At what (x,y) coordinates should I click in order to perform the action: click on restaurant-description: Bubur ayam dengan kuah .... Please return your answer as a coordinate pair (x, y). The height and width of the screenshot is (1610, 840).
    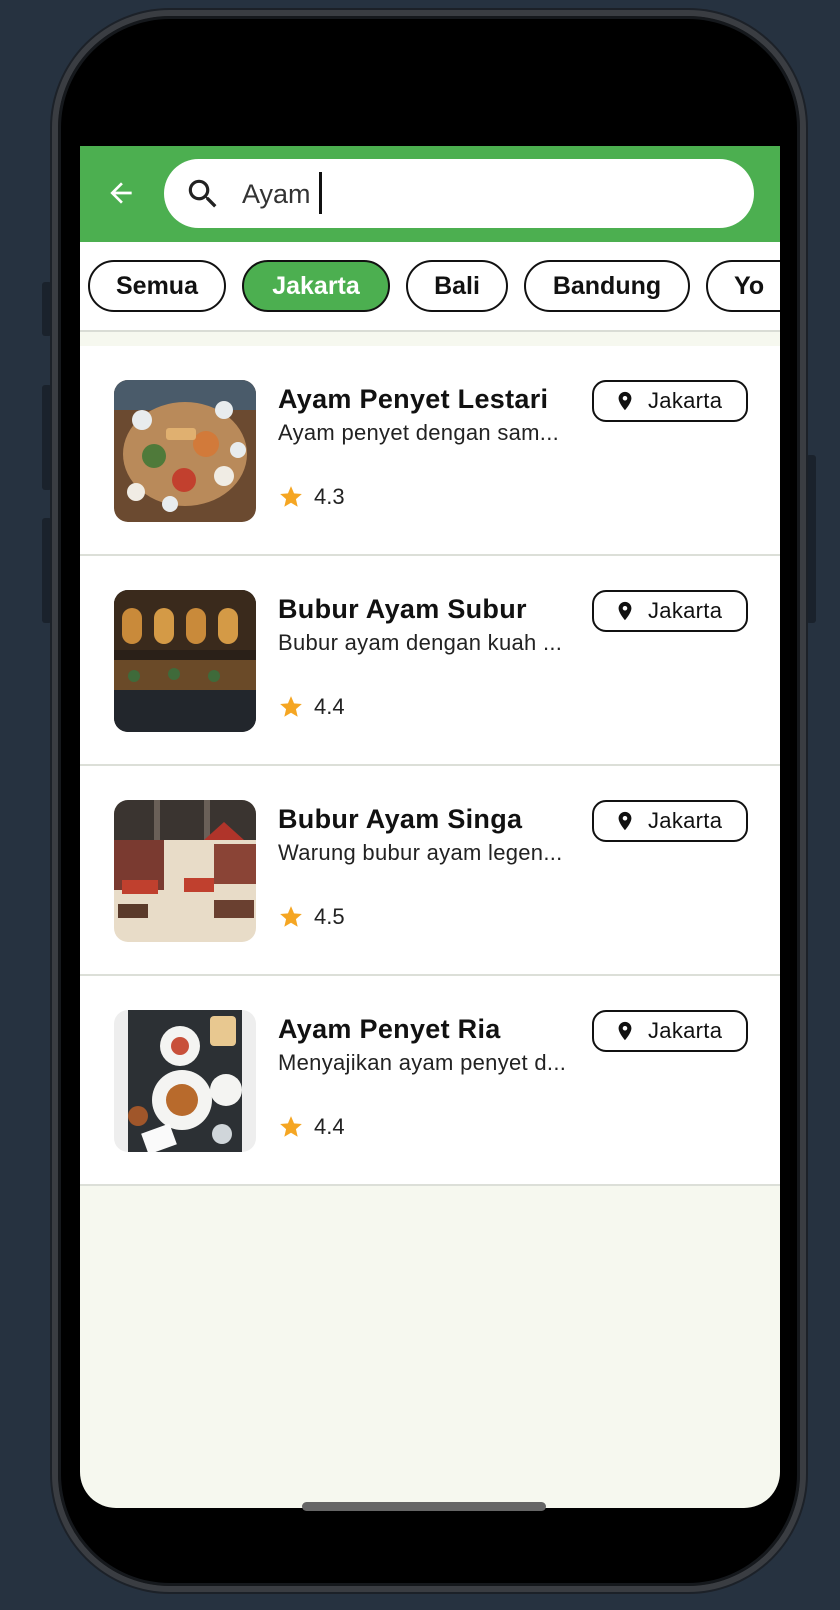
    Looking at the image, I should click on (420, 642).